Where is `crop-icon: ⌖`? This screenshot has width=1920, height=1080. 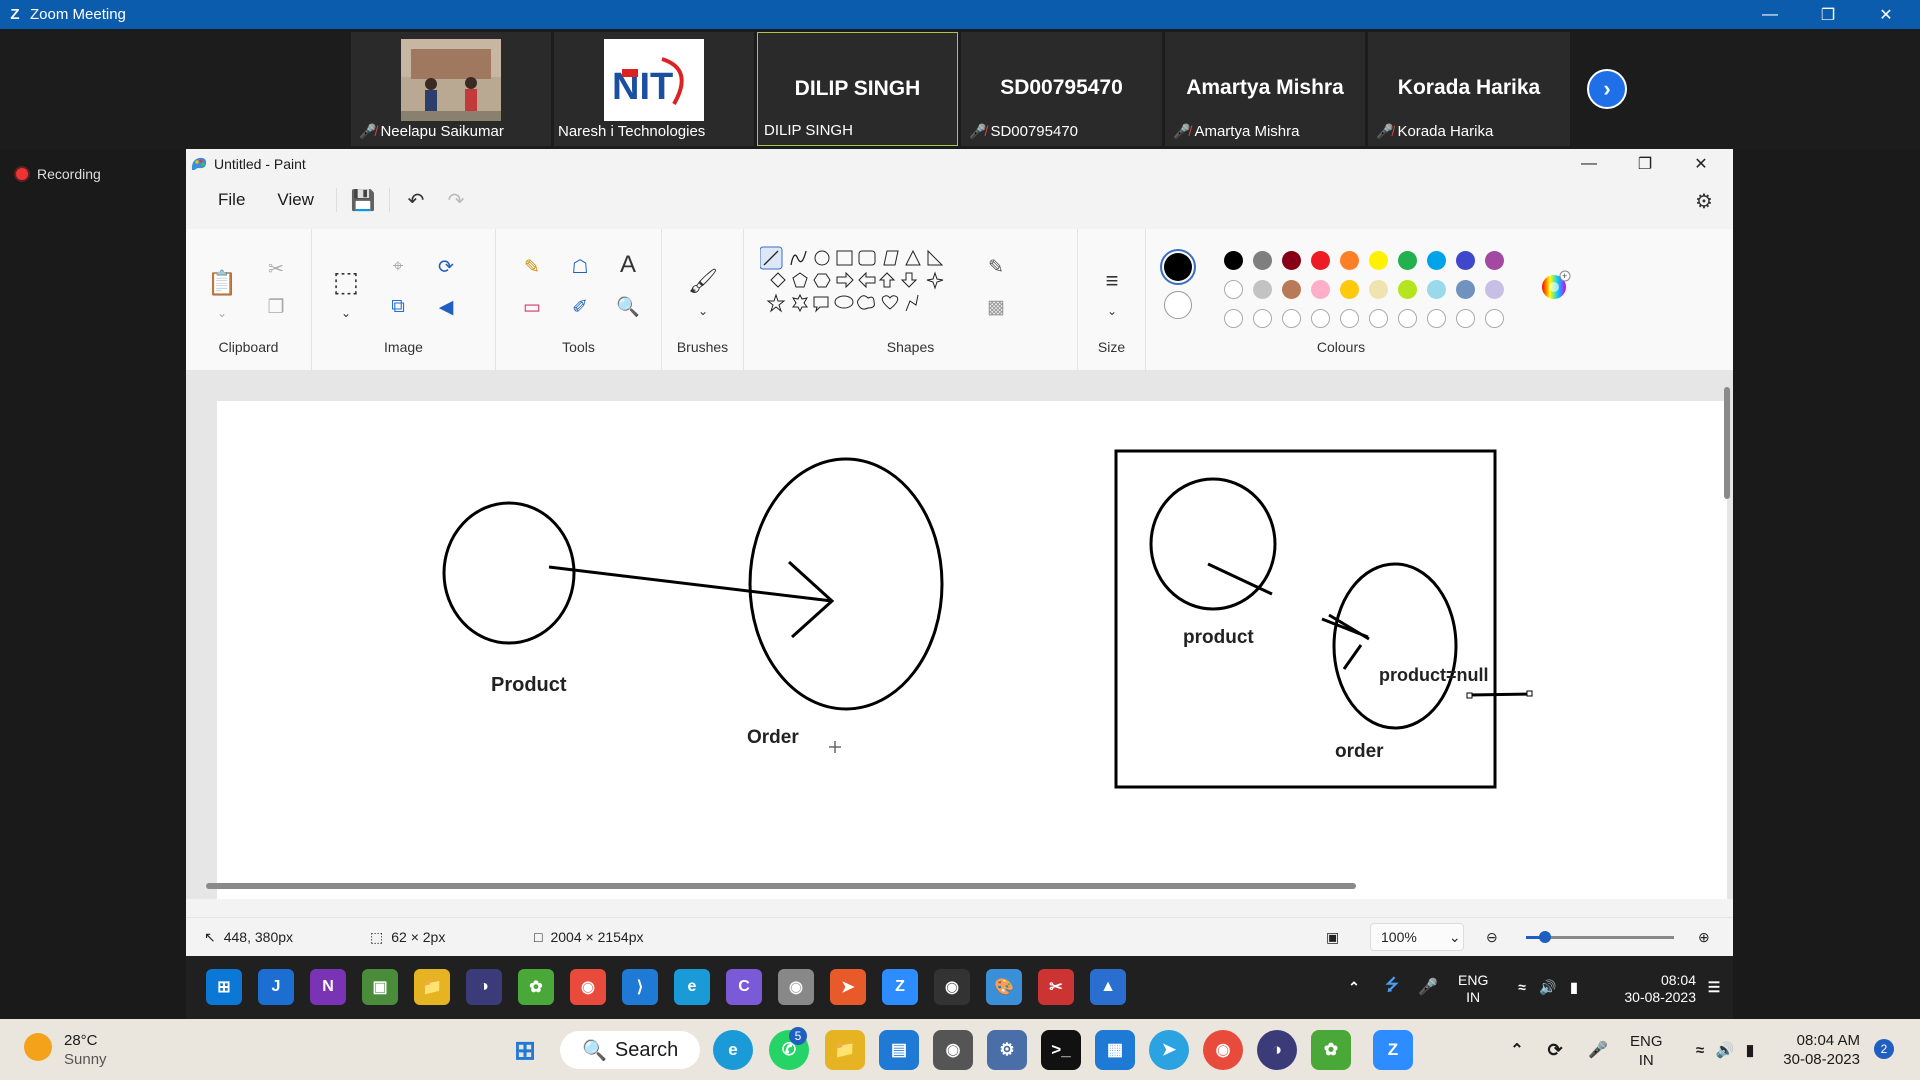 crop-icon: ⌖ is located at coordinates (398, 267).